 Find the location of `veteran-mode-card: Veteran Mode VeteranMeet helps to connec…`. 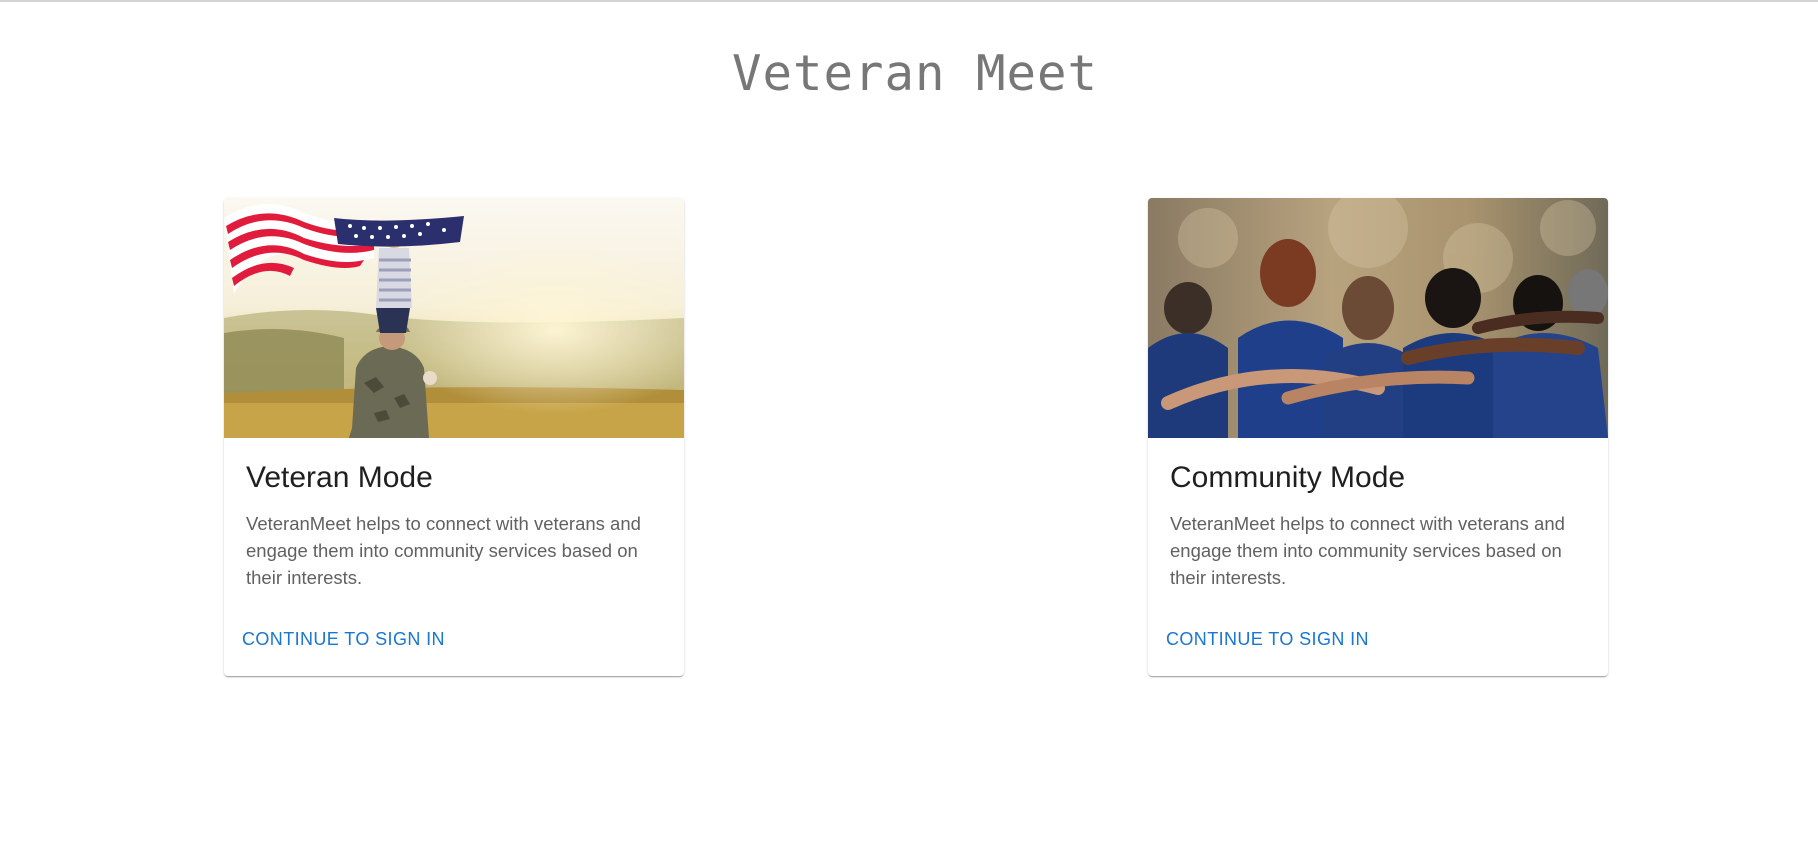

veteran-mode-card: Veteran Mode VeteranMeet helps to connec… is located at coordinates (454, 437).